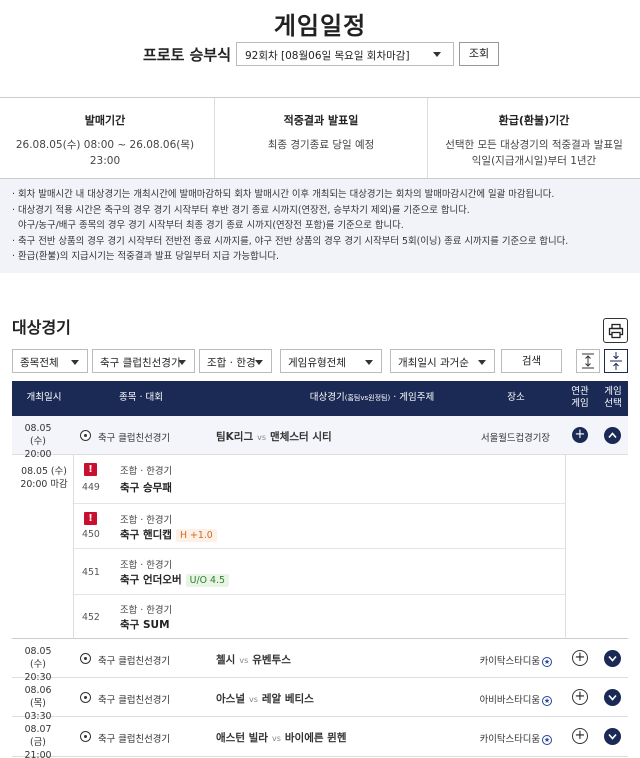 The width and height of the screenshot is (640, 758). I want to click on chevron-up-icon, so click(612, 435).